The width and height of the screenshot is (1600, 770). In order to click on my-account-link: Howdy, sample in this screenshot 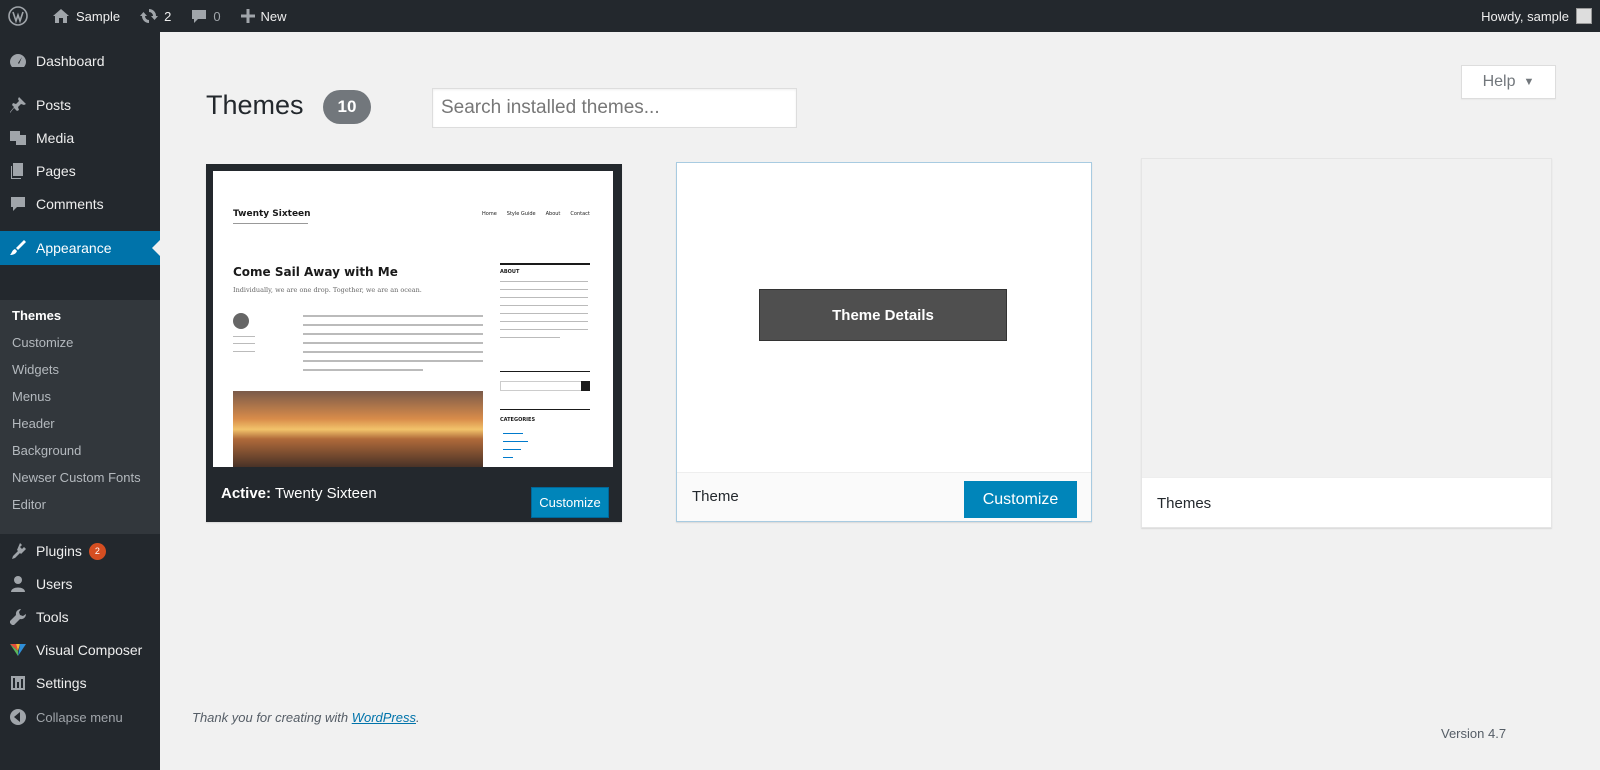, I will do `click(1536, 16)`.